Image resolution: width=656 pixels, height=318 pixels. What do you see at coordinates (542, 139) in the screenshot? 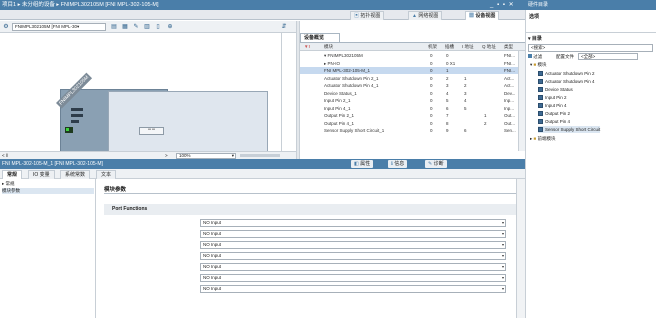
I see `folder-front-modules: ▸ ■ 前端模块` at bounding box center [542, 139].